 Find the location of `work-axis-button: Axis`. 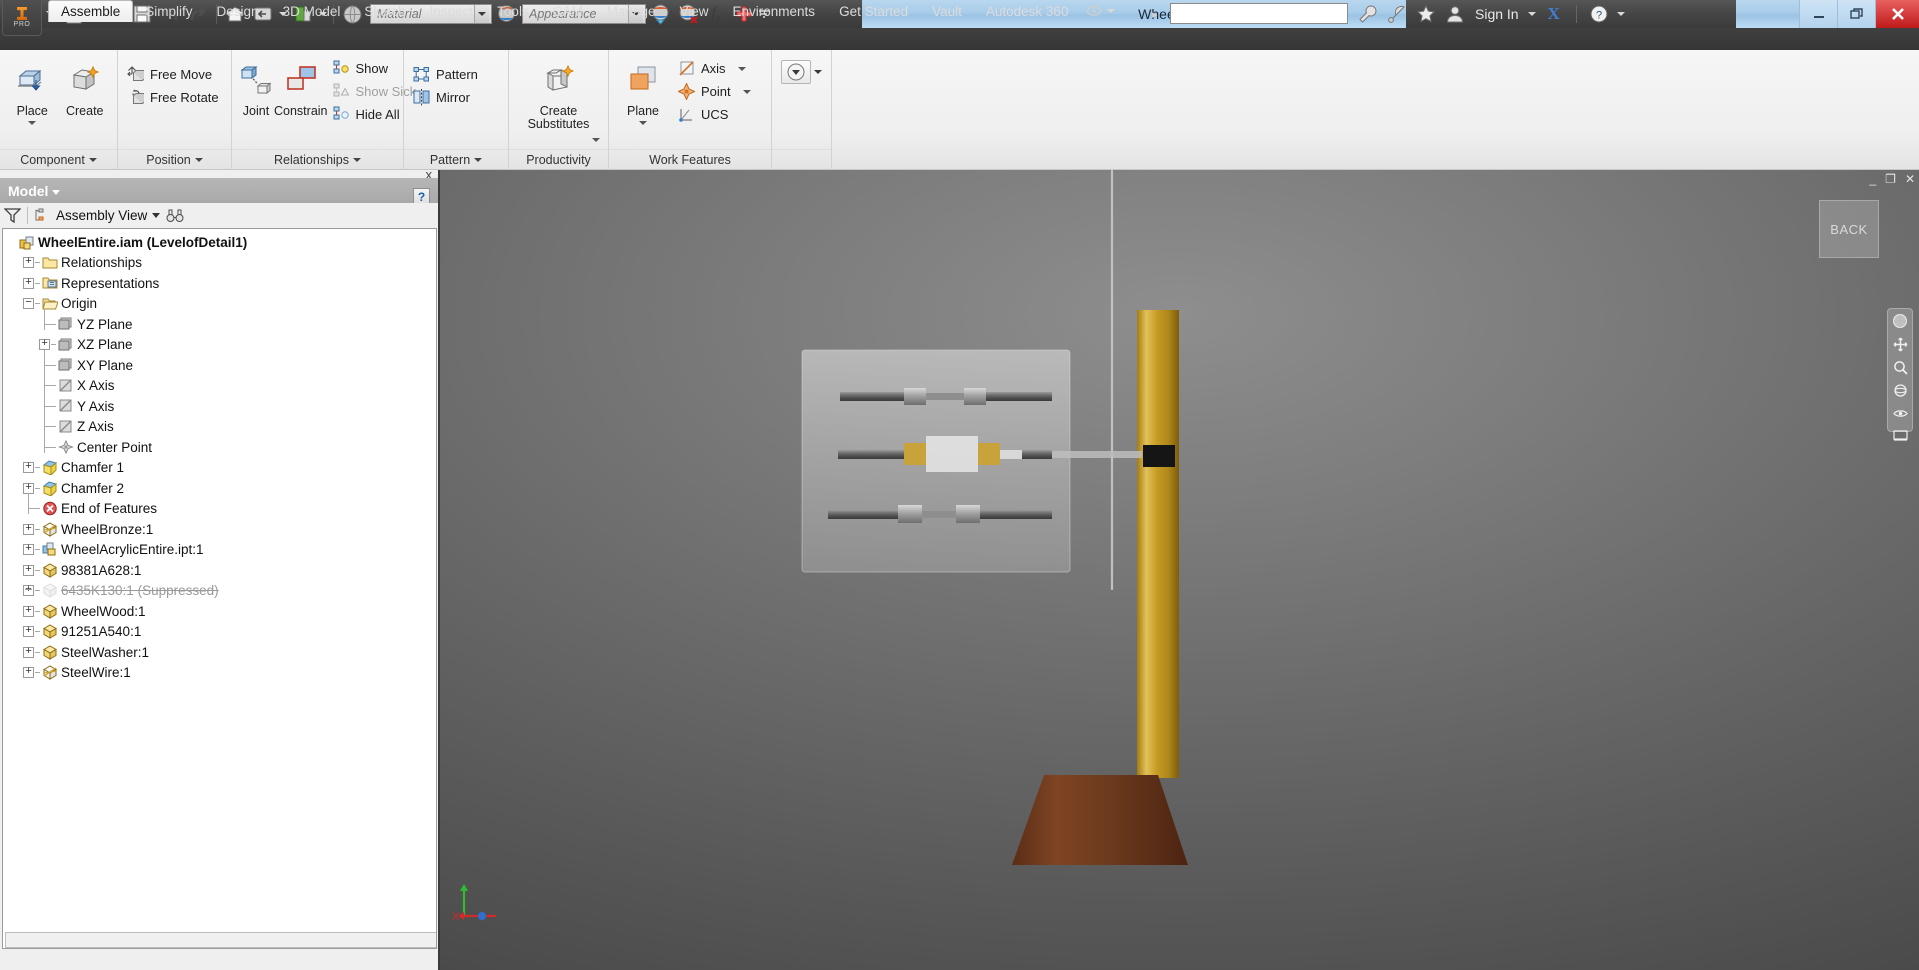

work-axis-button: Axis is located at coordinates (716, 68).